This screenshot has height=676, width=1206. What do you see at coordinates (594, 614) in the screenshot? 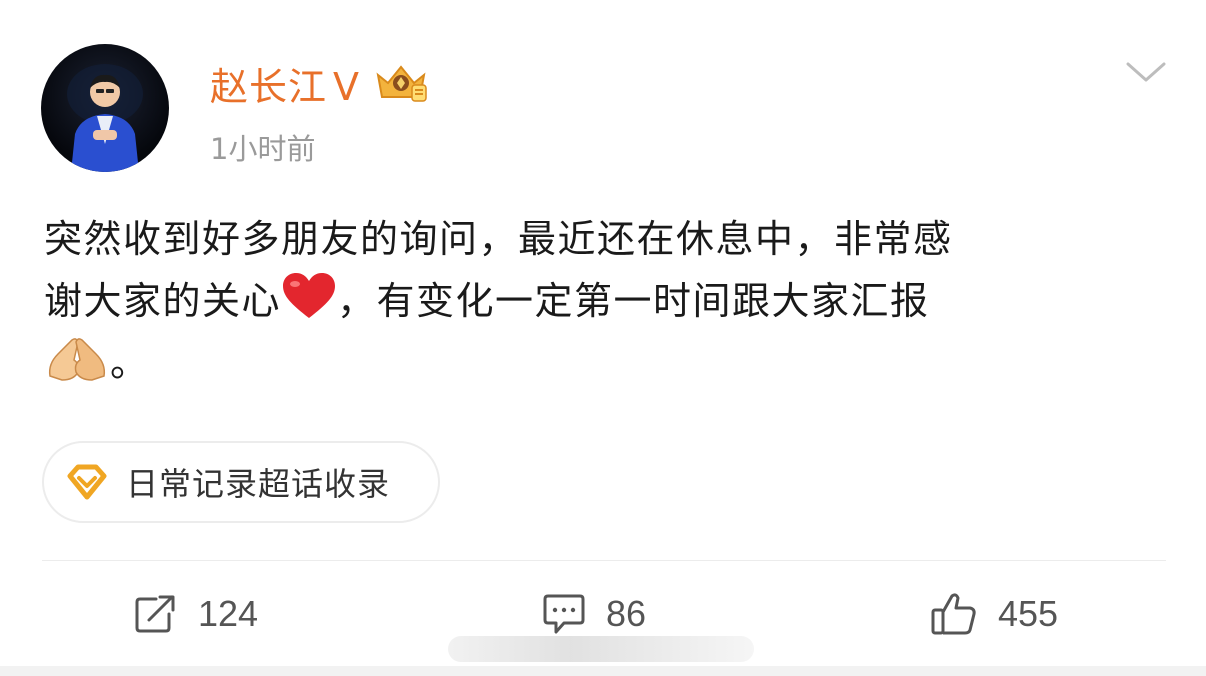
I see `comment-button: 86` at bounding box center [594, 614].